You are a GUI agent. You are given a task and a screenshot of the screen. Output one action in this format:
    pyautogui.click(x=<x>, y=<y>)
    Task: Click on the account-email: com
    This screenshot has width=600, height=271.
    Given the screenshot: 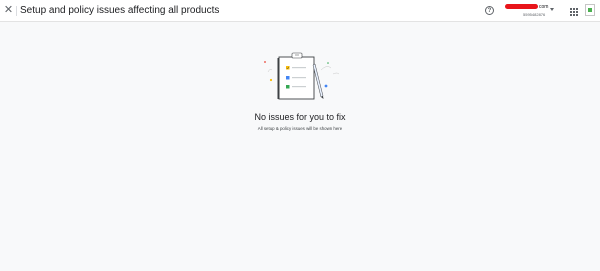 What is the action you would take?
    pyautogui.click(x=526, y=7)
    